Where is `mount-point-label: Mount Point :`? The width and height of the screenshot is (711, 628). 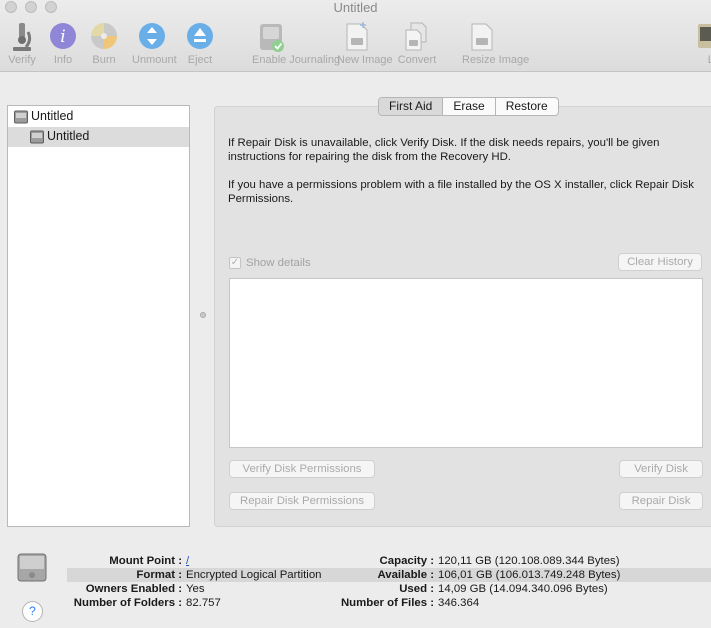 mount-point-label: Mount Point : is located at coordinates (145, 561).